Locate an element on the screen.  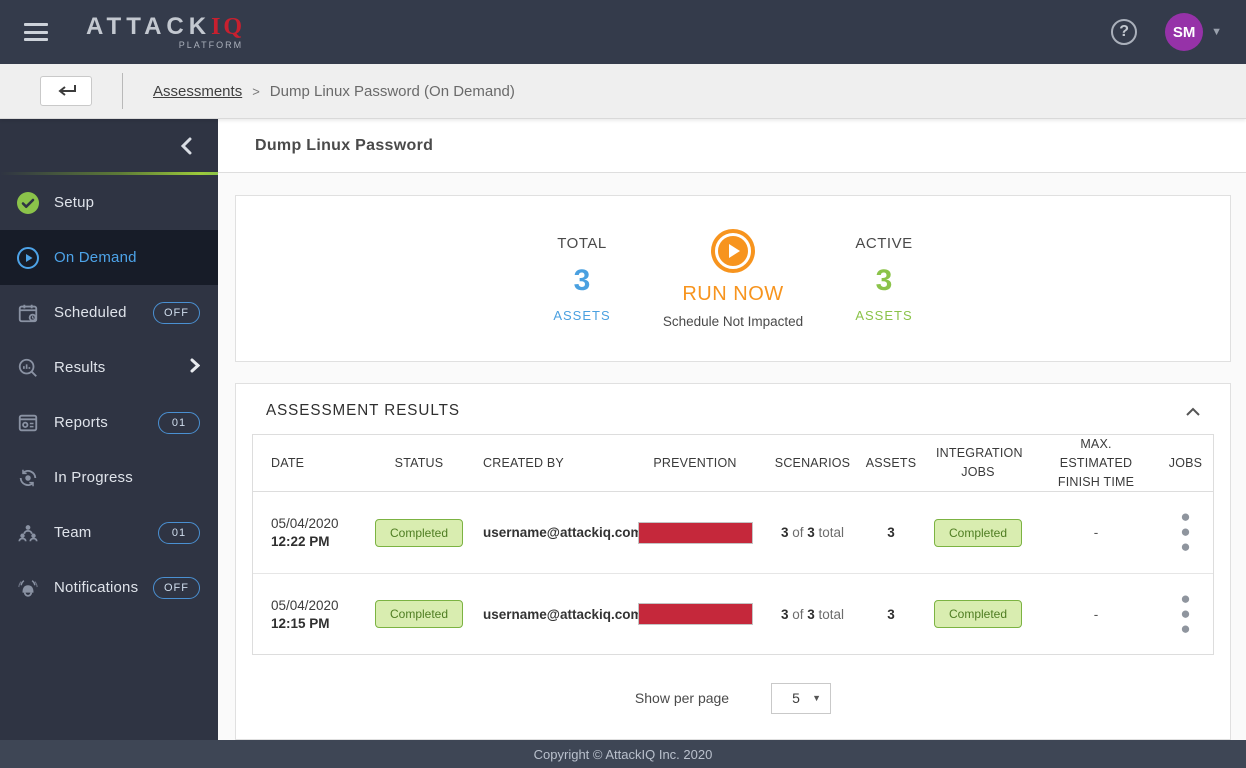
breadcrumb-link-assessments: Assessments is located at coordinates (197, 91).